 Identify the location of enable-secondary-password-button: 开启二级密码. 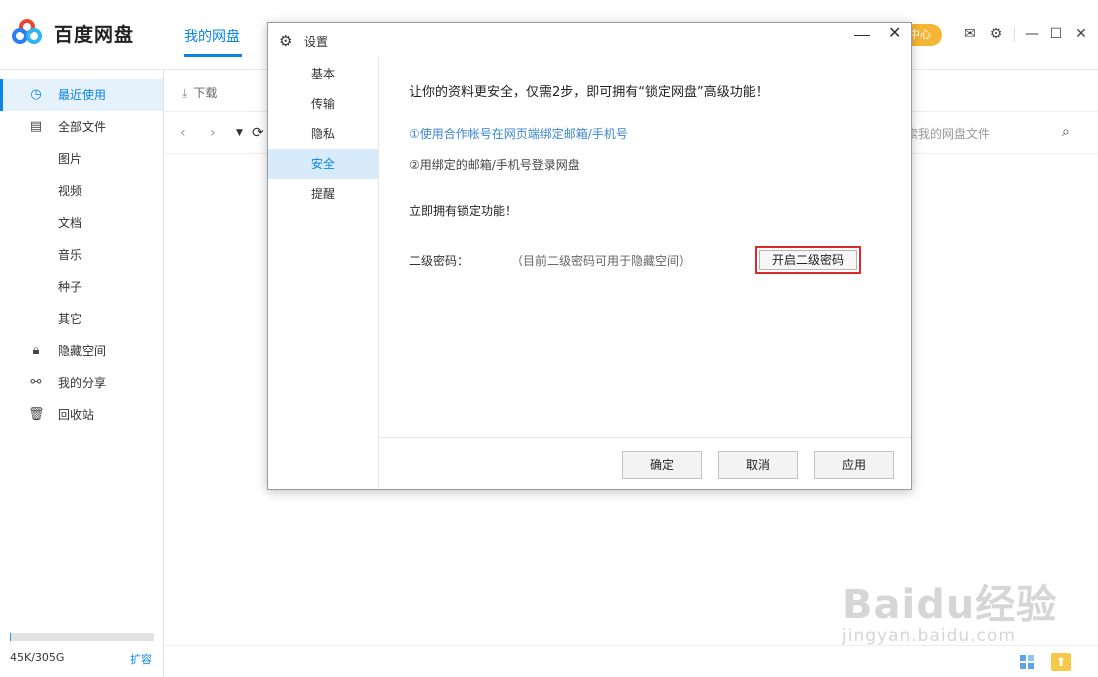
(808, 260).